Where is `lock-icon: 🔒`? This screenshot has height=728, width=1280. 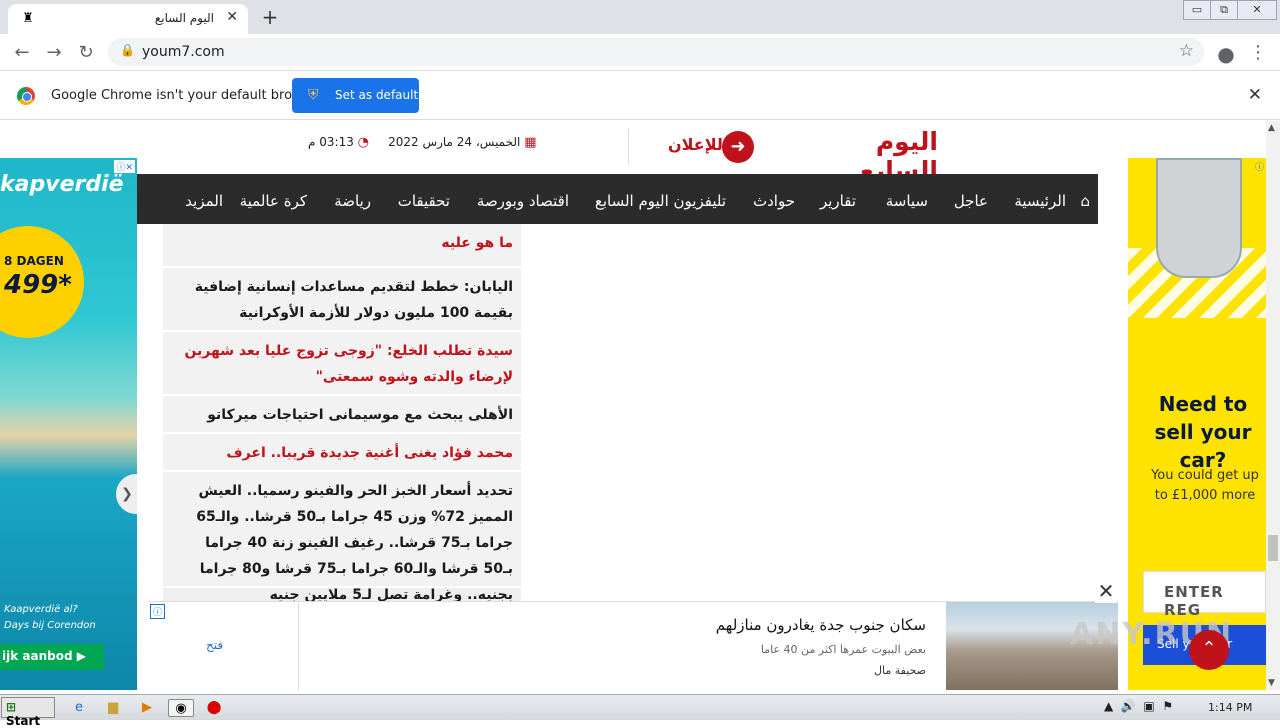 lock-icon: 🔒 is located at coordinates (127, 50).